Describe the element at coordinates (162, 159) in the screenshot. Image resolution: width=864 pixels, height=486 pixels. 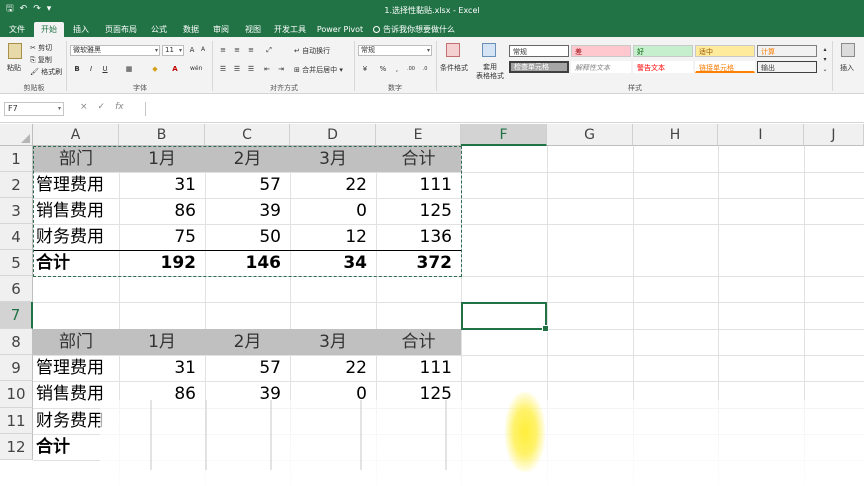
I see `cell-b1: 1月` at that location.